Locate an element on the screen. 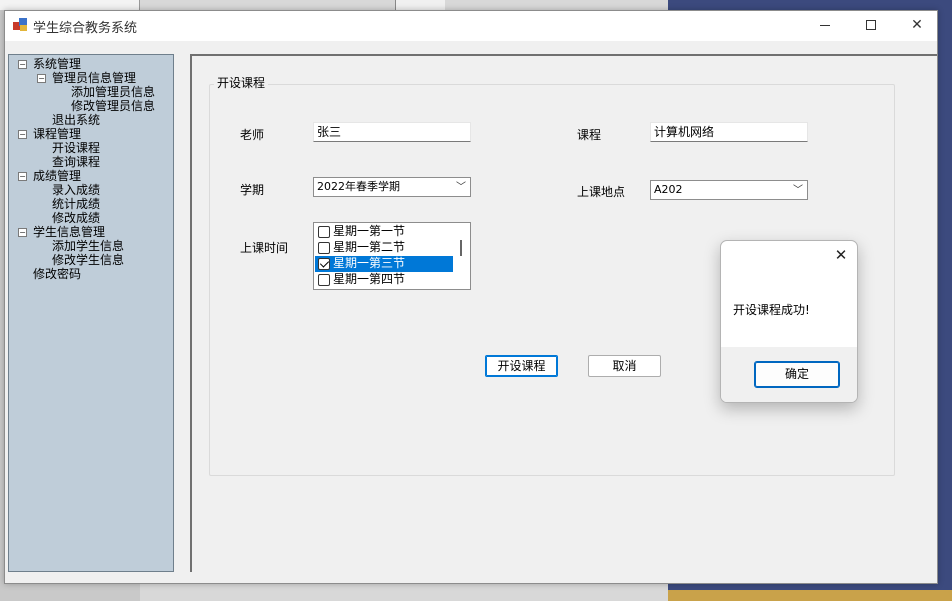 The width and height of the screenshot is (952, 601). time-option: 星期一第四节 is located at coordinates (384, 280).